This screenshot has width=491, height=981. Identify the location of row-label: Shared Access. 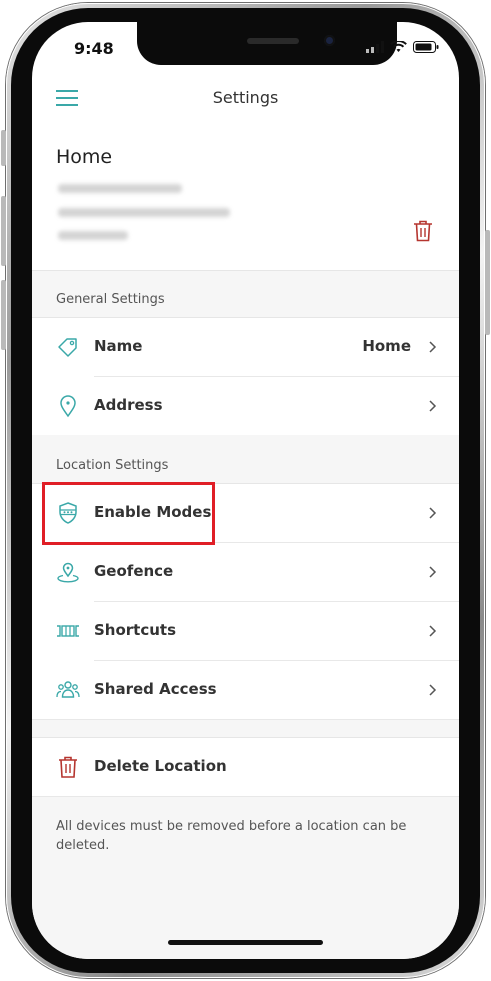
(155, 689).